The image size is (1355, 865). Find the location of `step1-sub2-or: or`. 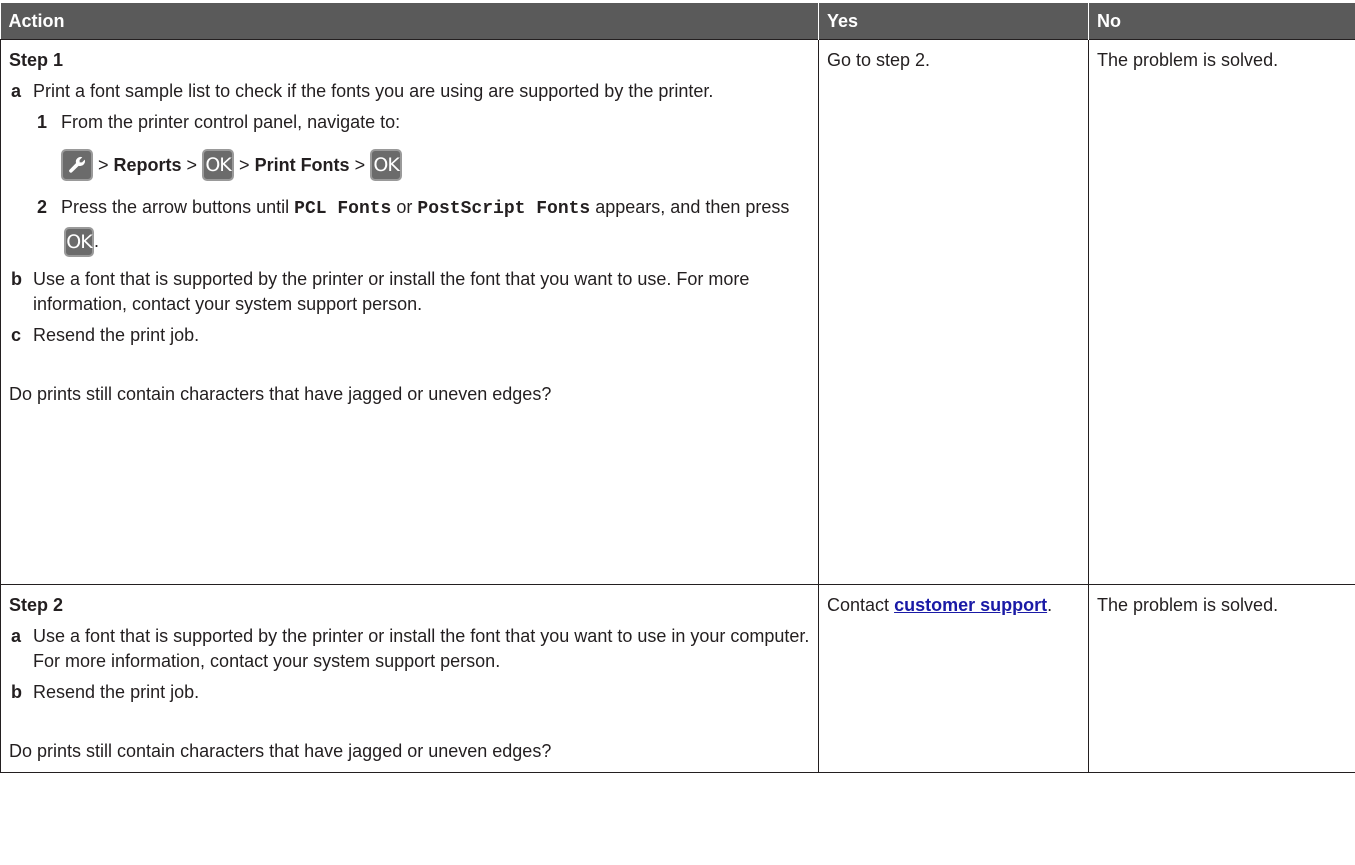

step1-sub2-or: or is located at coordinates (404, 207).